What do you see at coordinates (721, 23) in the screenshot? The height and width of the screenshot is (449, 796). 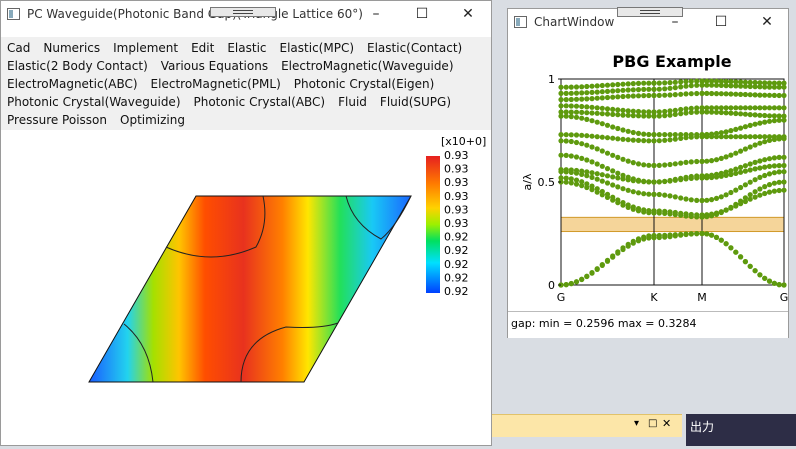 I see `chart-maximize-button: ☐` at bounding box center [721, 23].